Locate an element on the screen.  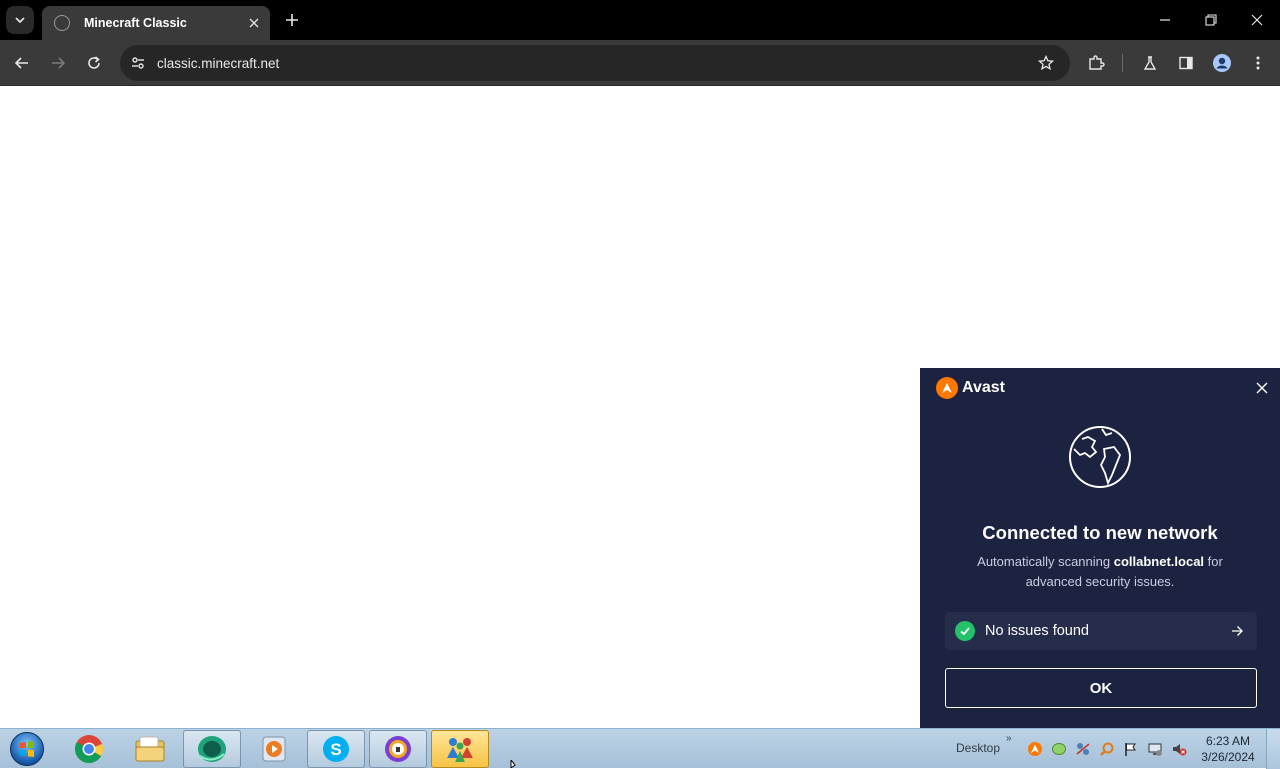
tab-title: Minecraft Classic is located at coordinates (135, 23).